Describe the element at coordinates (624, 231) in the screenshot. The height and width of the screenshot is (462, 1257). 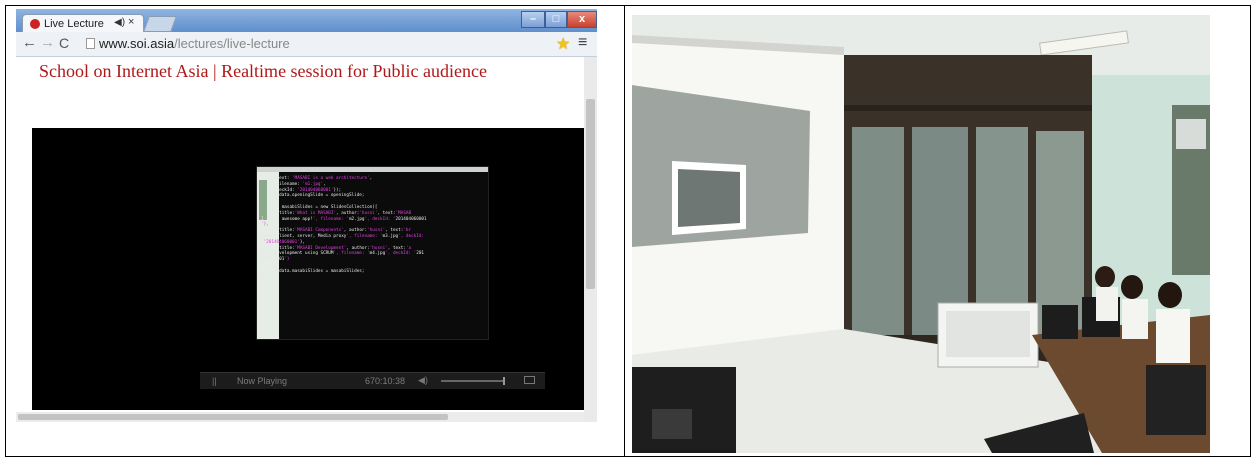
I see `figure-table-divider` at that location.